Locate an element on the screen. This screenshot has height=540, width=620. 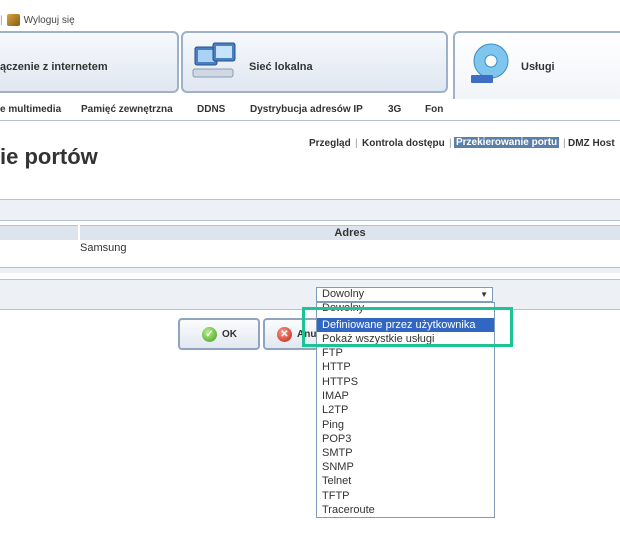
dropdown-option: HTTP is located at coordinates (405, 367).